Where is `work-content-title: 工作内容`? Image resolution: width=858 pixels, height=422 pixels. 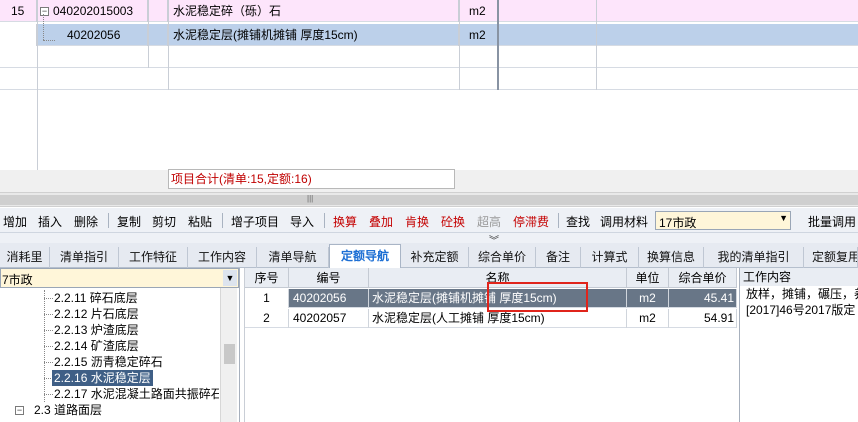 work-content-title: 工作内容 is located at coordinates (799, 277).